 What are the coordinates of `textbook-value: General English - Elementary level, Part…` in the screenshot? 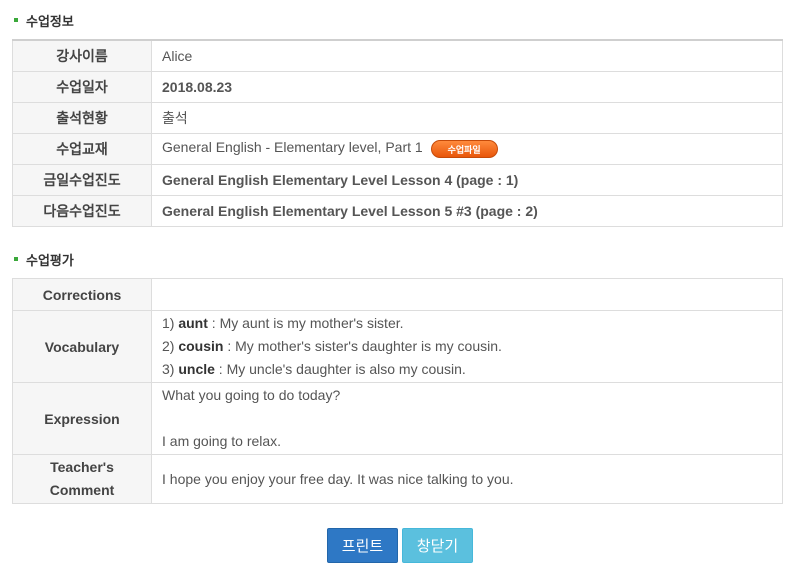 It's located at (292, 147).